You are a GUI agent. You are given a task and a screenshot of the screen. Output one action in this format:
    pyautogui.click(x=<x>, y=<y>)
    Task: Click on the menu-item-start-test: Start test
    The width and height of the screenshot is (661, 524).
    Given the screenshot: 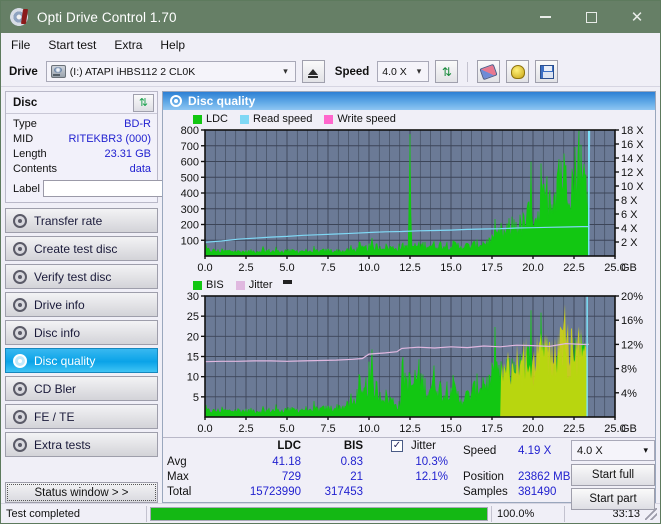 What is the action you would take?
    pyautogui.click(x=72, y=45)
    